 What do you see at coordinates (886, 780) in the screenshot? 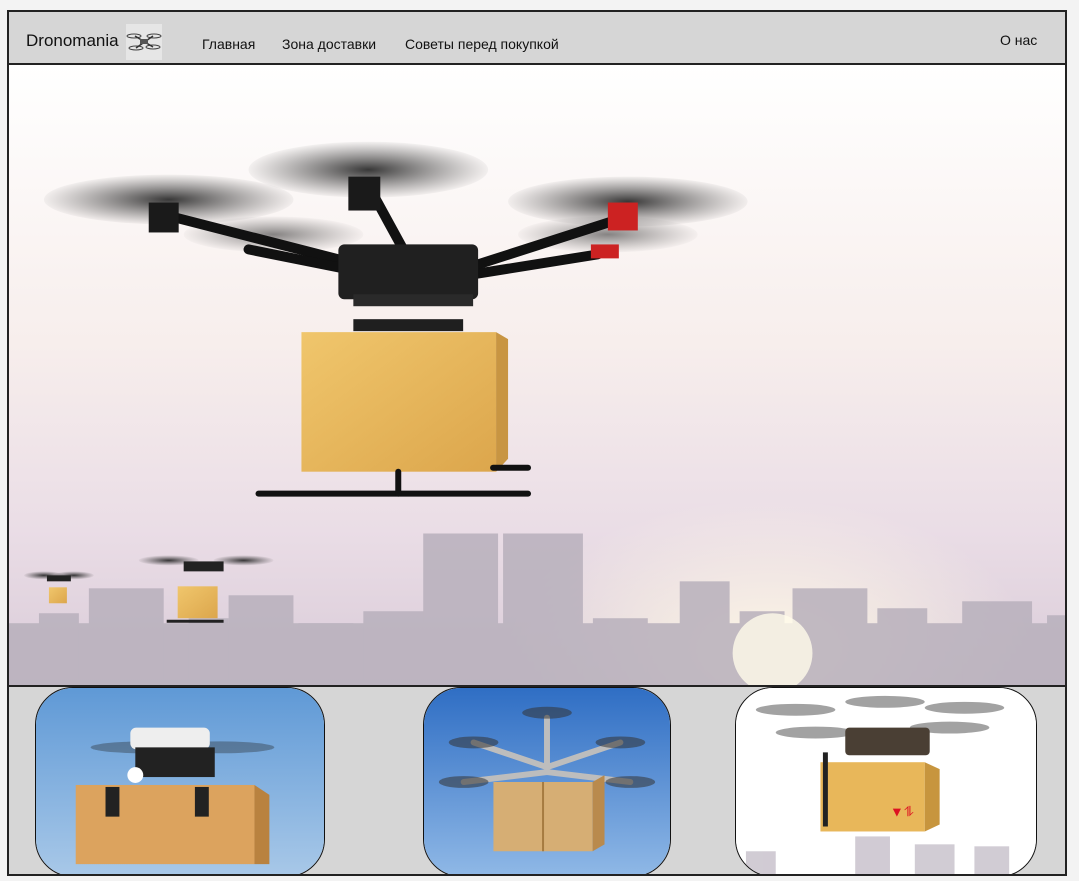
I see `gallery-card-3: ▼⥮` at bounding box center [886, 780].